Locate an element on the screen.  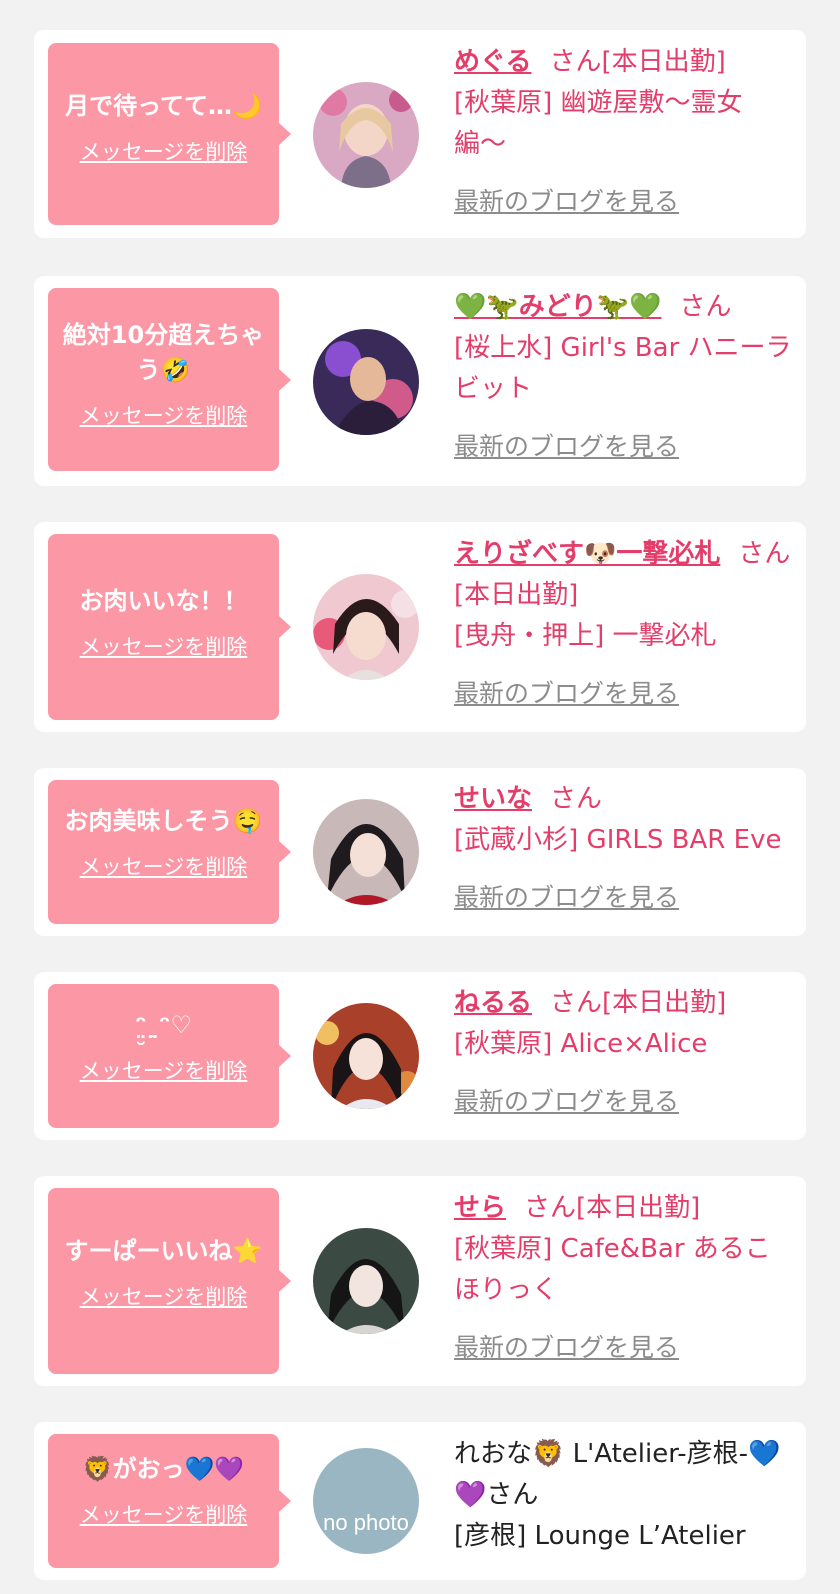
message-text: お肉美味しそう🤤 is located at coordinates (163, 821).